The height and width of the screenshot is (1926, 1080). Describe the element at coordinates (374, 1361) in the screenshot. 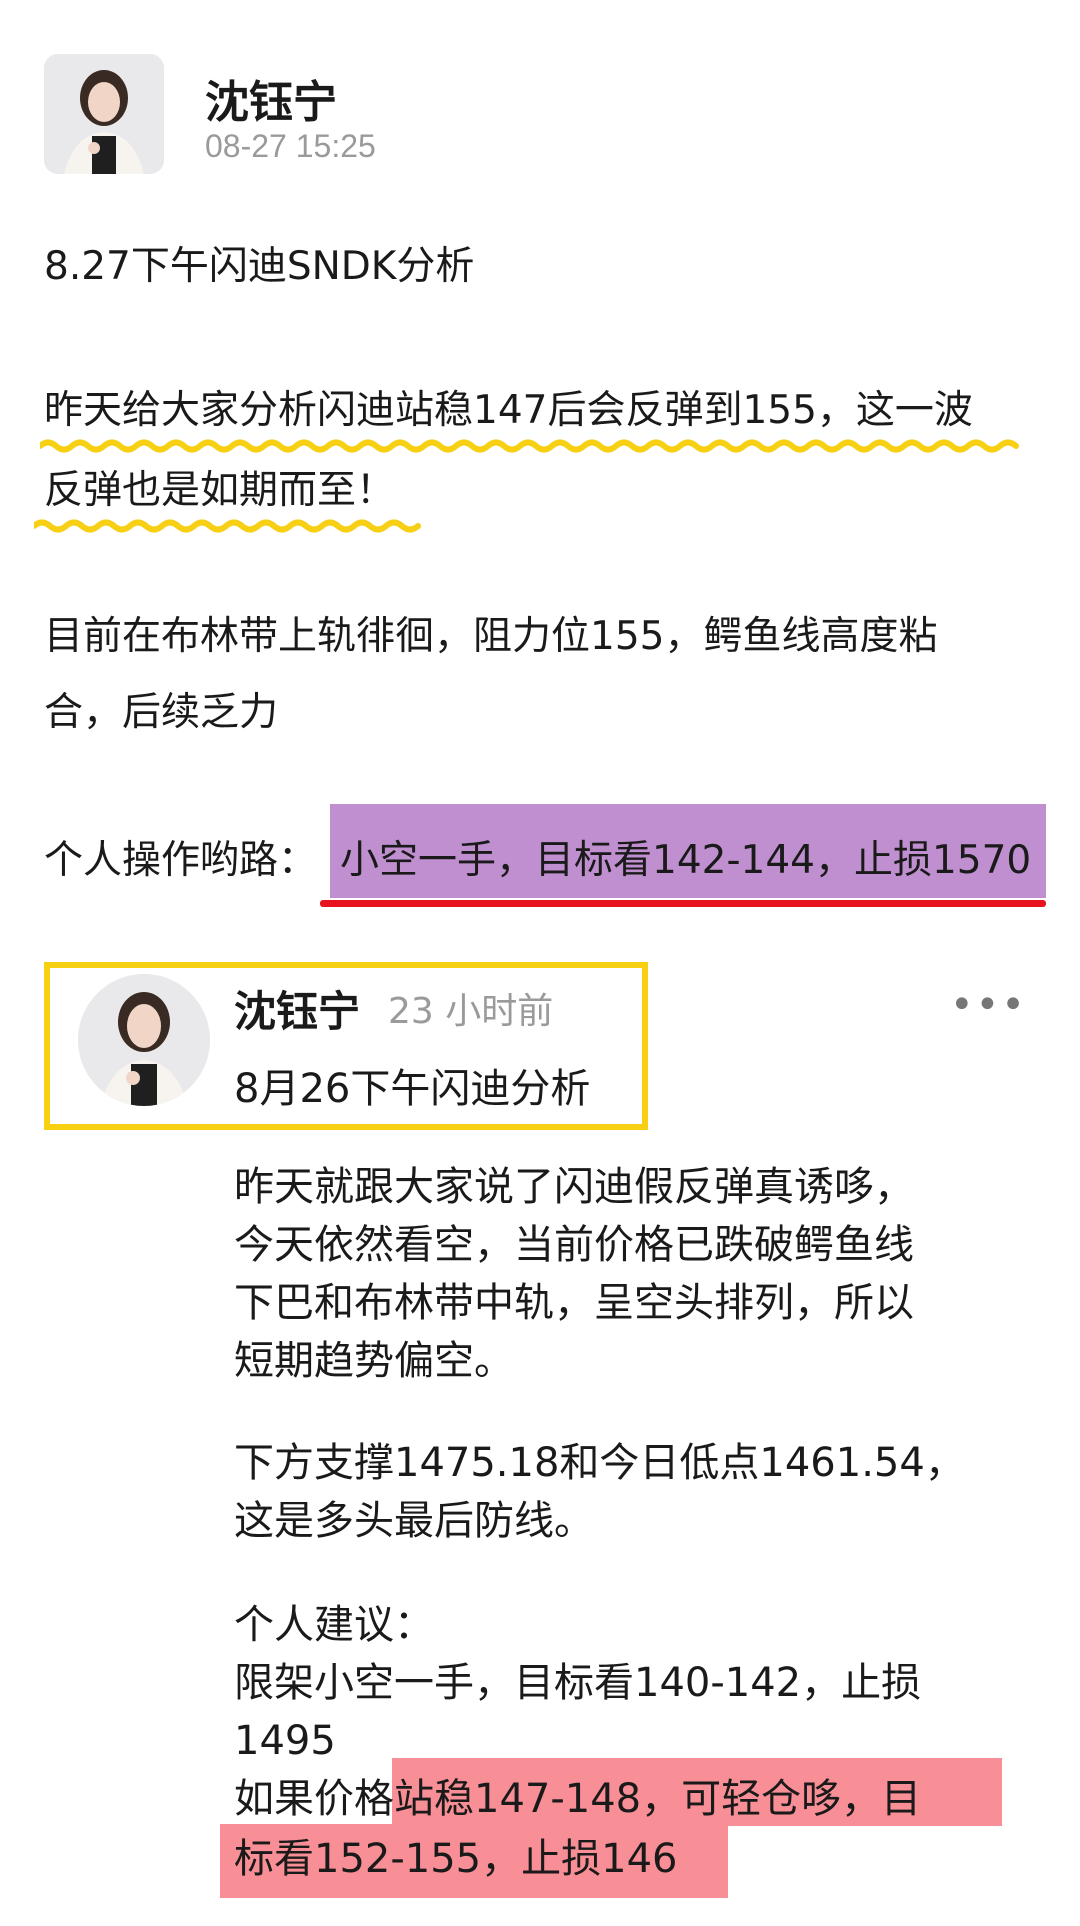

I see `quoted-line-4: 短期趋势偏空。` at that location.